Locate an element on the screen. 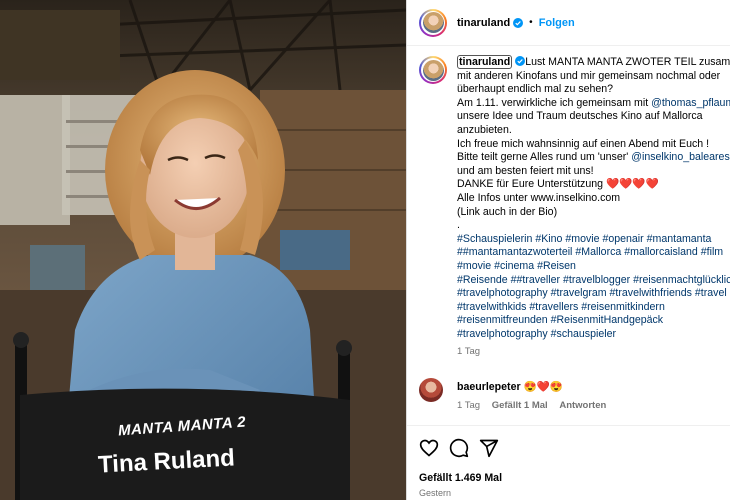 The height and width of the screenshot is (500, 730). caption-time: 1 Tag is located at coordinates (593, 352).